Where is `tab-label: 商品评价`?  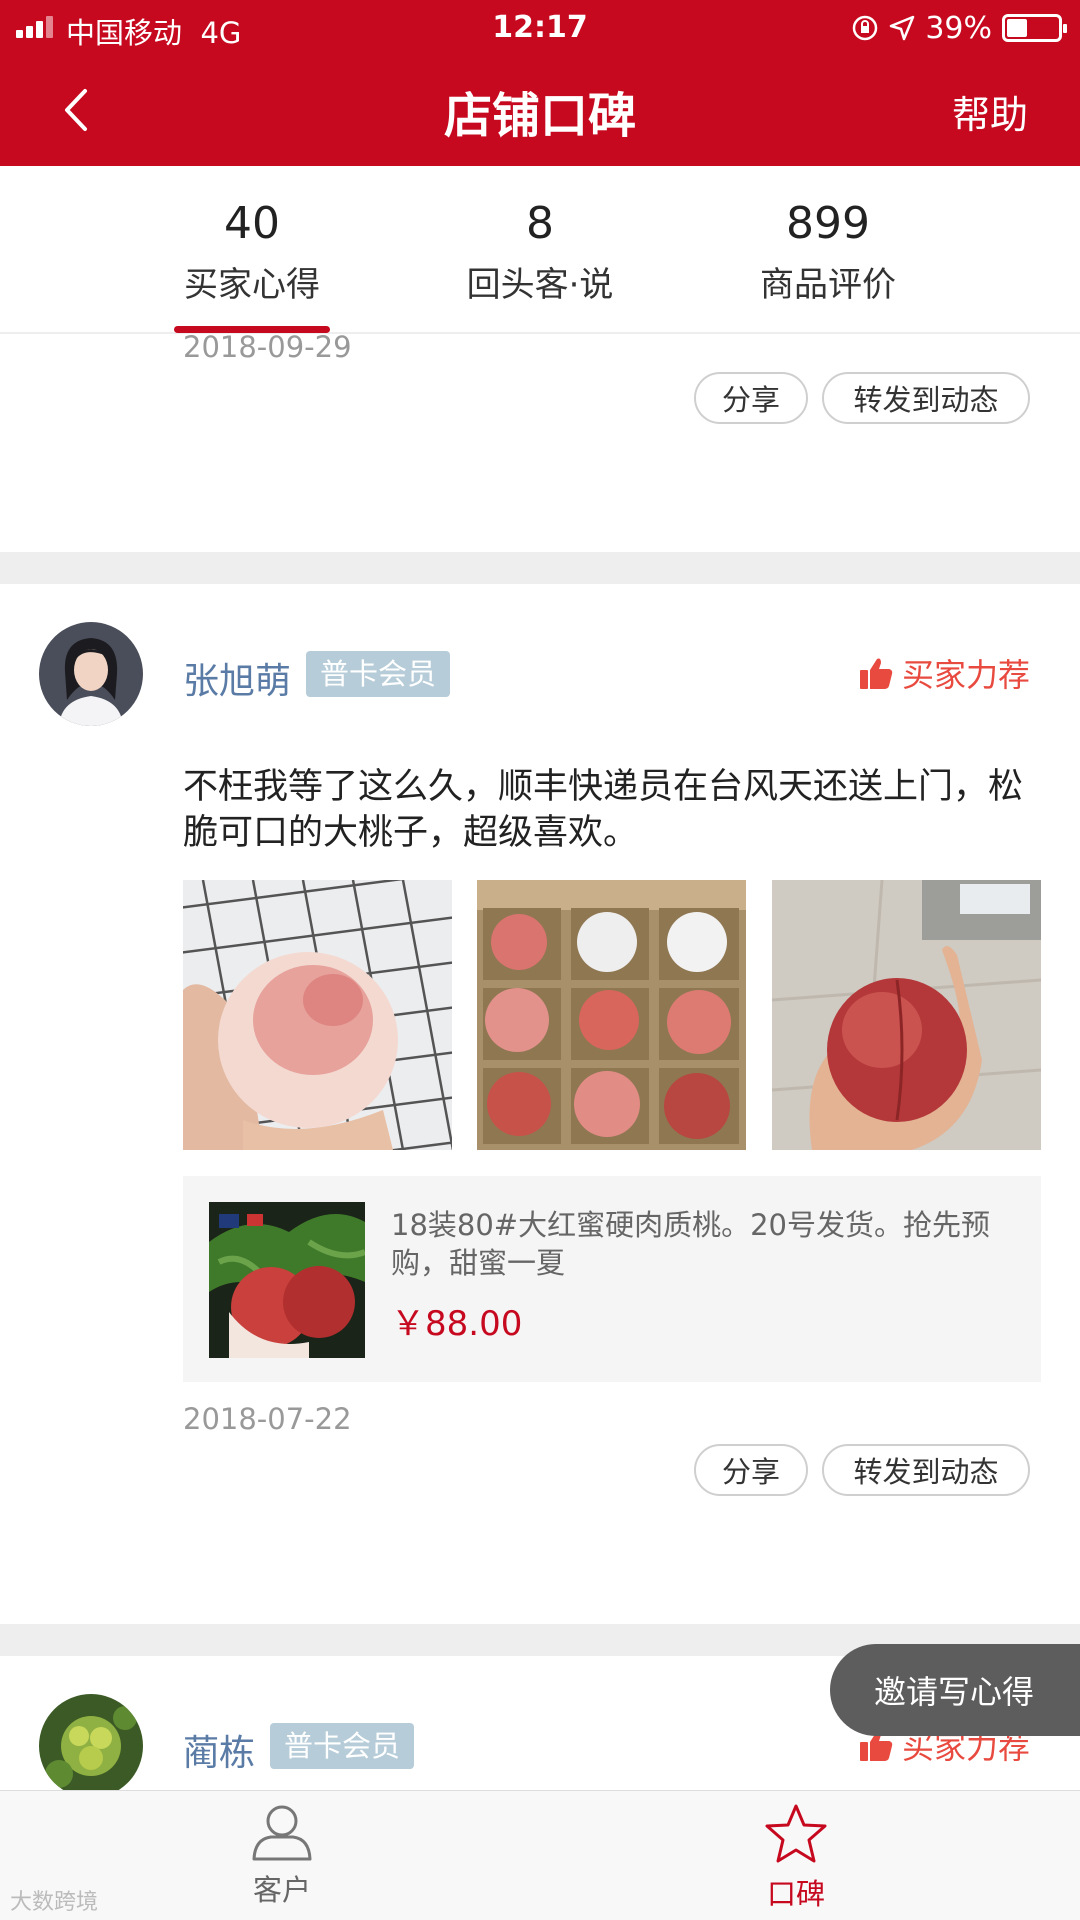 tab-label: 商品评价 is located at coordinates (828, 285).